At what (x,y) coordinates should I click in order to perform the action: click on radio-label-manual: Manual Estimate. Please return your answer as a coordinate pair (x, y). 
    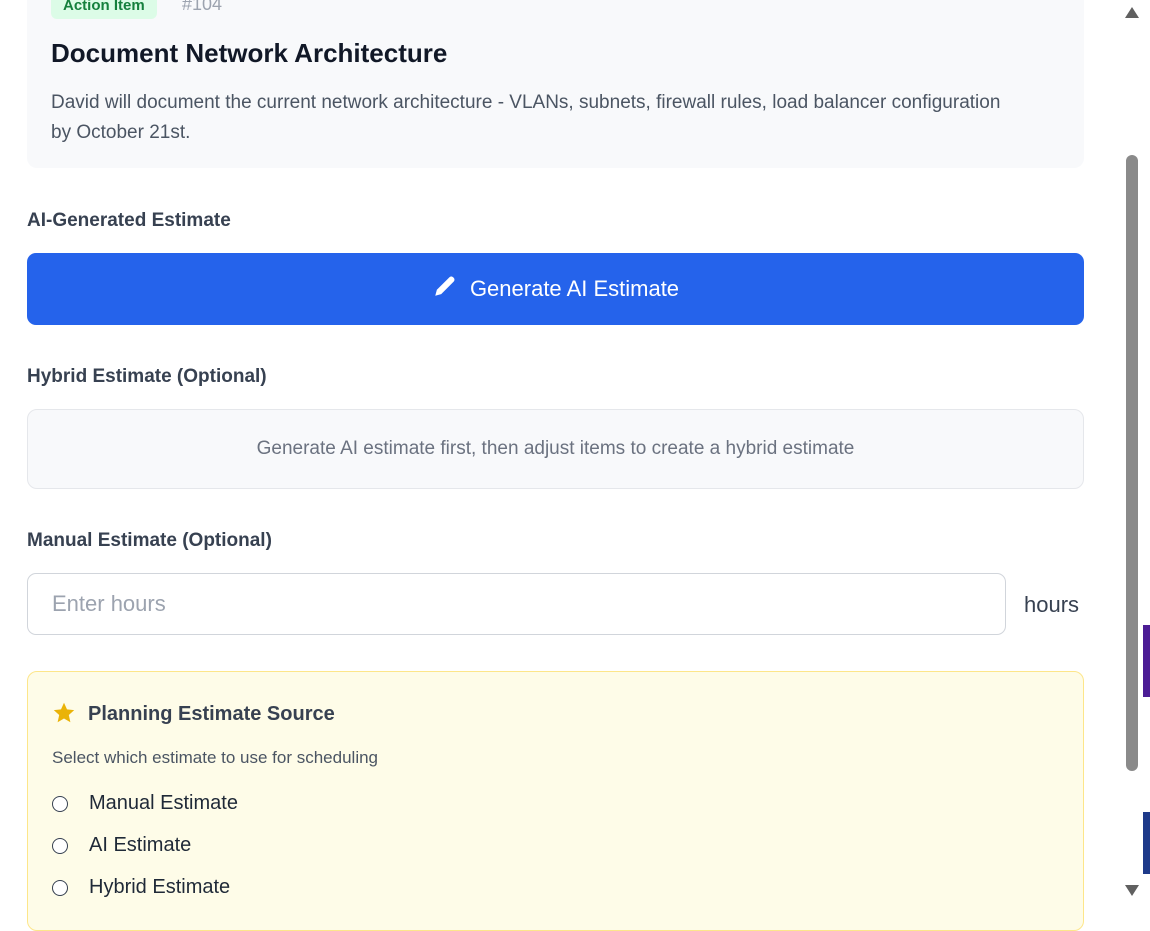
    Looking at the image, I should click on (163, 803).